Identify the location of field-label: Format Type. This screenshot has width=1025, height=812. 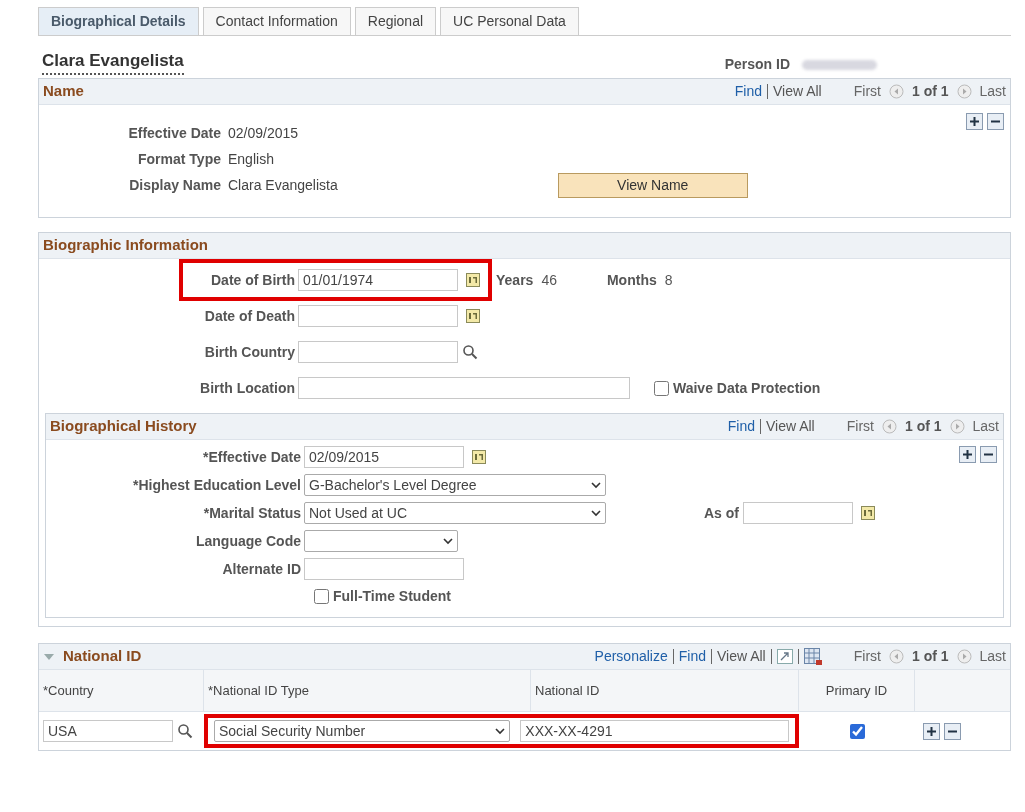
(179, 159).